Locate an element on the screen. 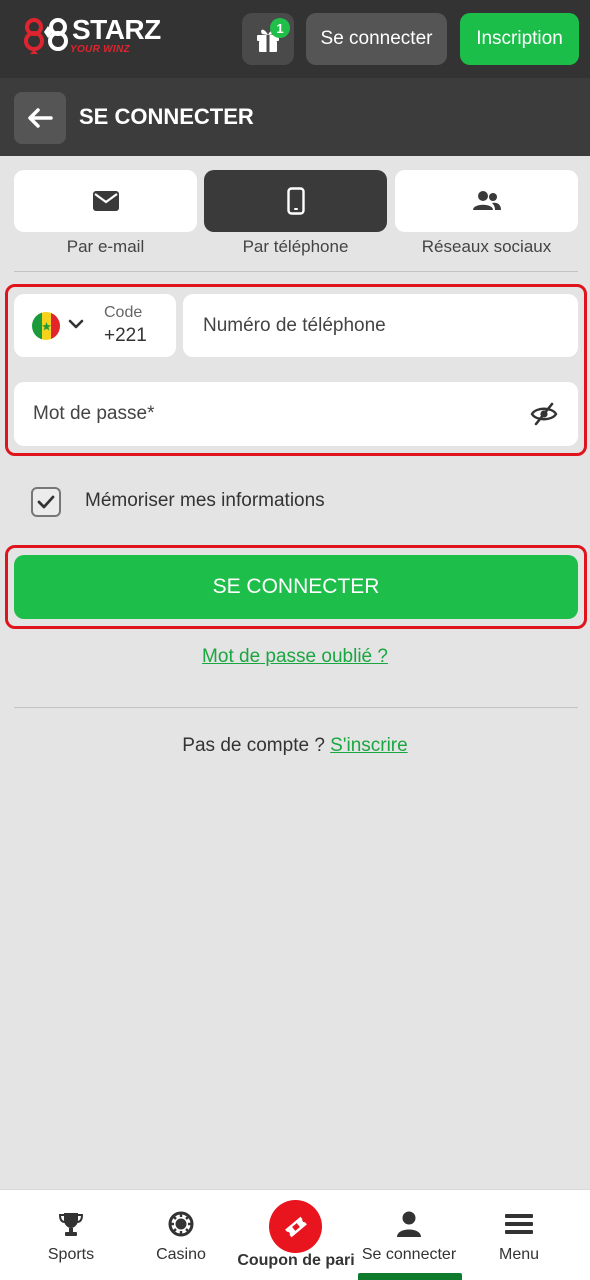 Image resolution: width=590 pixels, height=1280 pixels. nav-login: Se connecter is located at coordinates (409, 1235).